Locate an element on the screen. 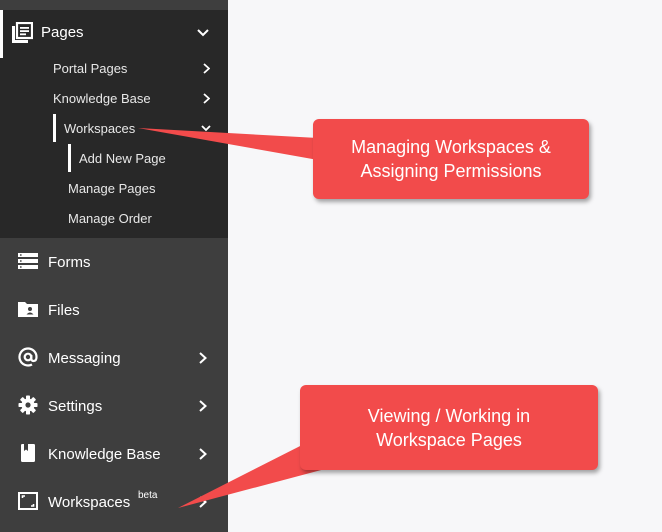 Image resolution: width=662 pixels, height=532 pixels. callout-text: Viewing / Working in Workspace Pages is located at coordinates (449, 427).